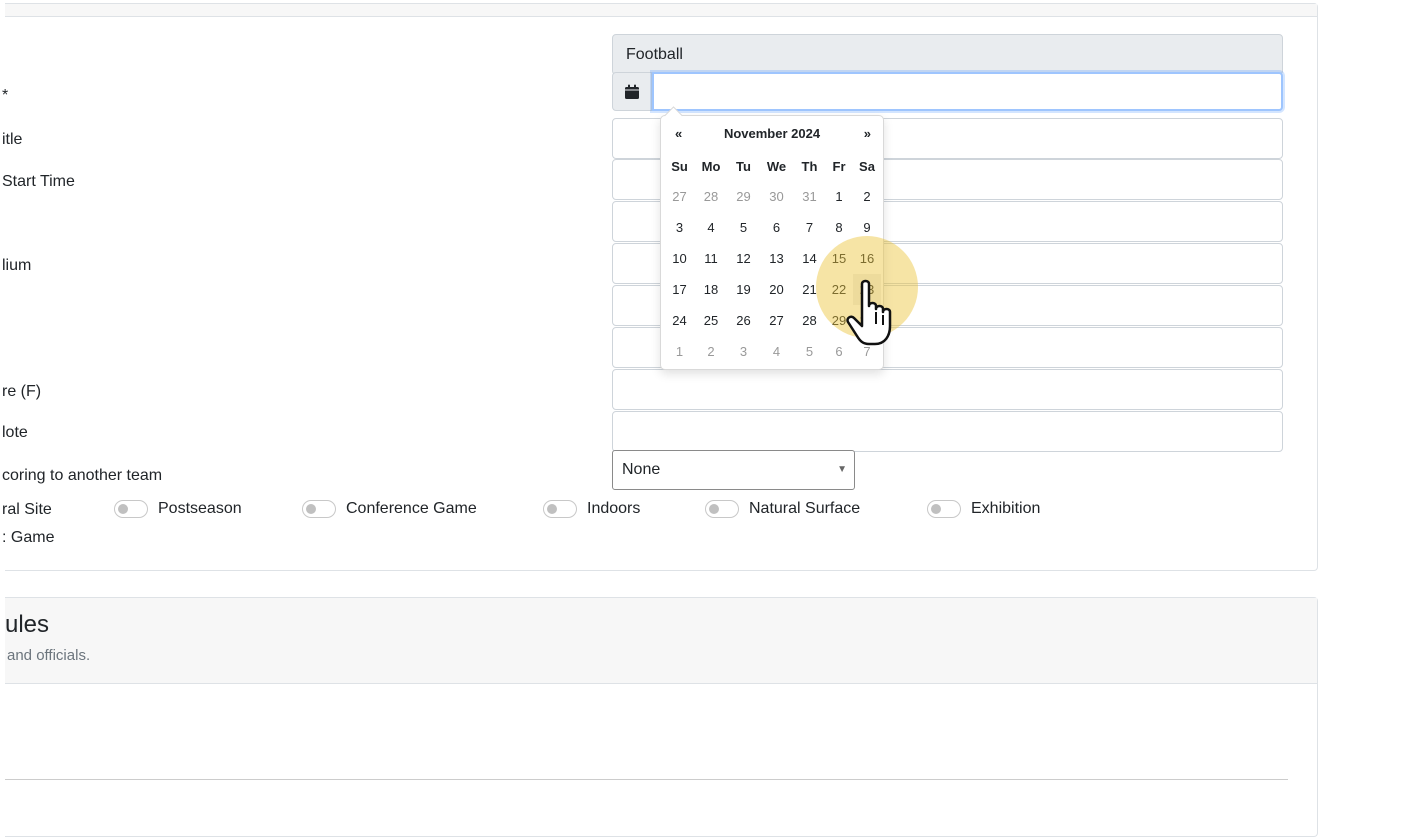 This screenshot has height=837, width=1412. I want to click on note-label: lote, so click(15, 432).